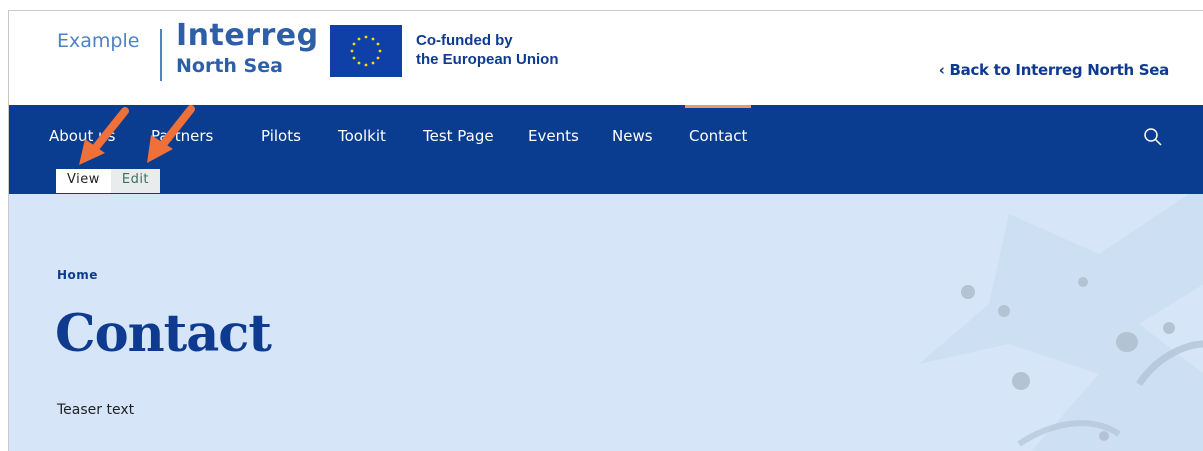 The height and width of the screenshot is (451, 1203). I want to click on eu-line-2: the European Union, so click(487, 59).